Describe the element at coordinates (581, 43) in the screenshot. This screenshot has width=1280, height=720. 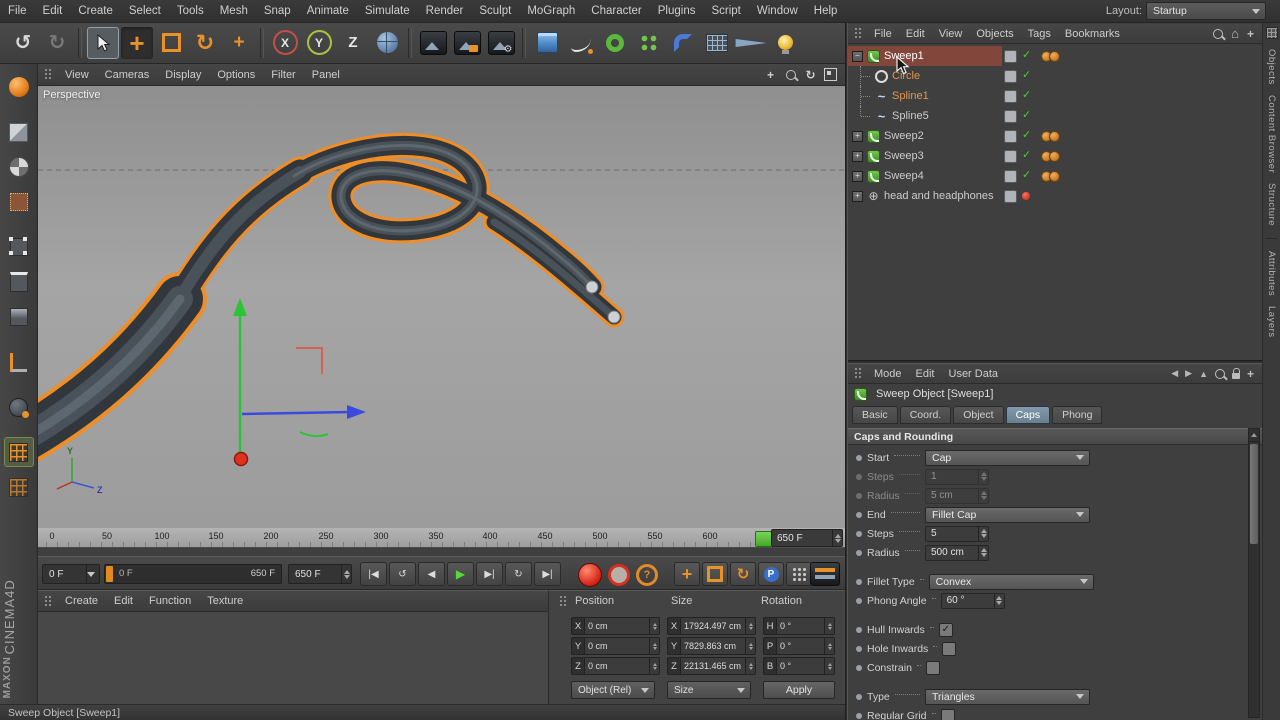
I see `add-spline-button` at that location.